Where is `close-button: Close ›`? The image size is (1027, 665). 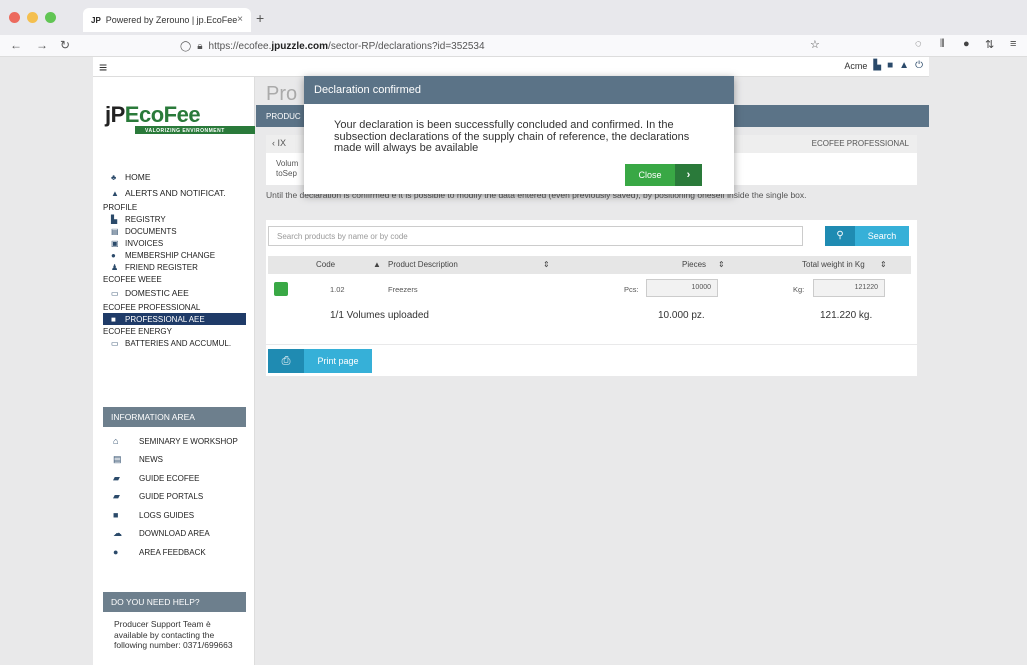 close-button: Close › is located at coordinates (663, 175).